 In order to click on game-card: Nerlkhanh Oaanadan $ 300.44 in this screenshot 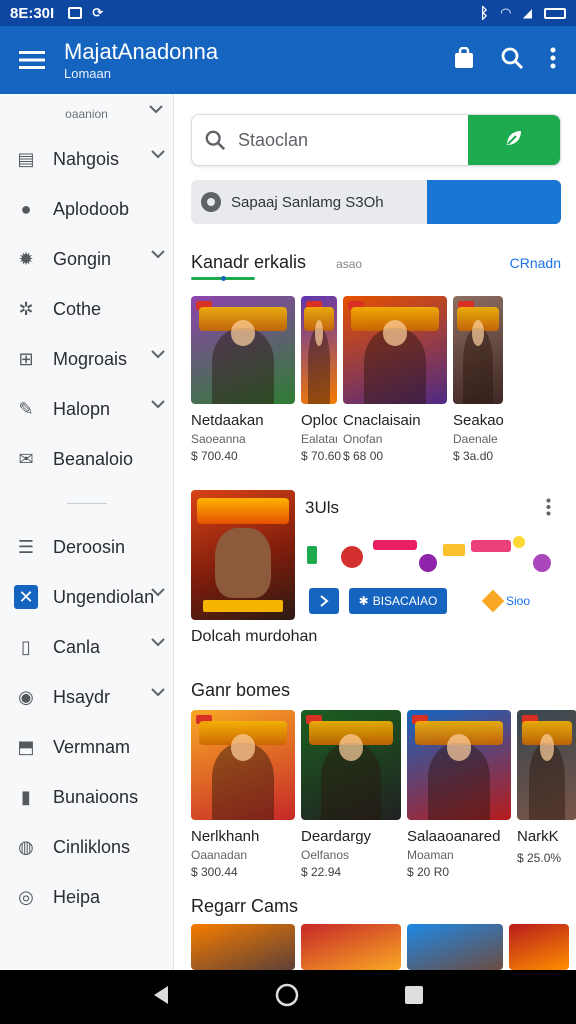, I will do `click(243, 794)`.